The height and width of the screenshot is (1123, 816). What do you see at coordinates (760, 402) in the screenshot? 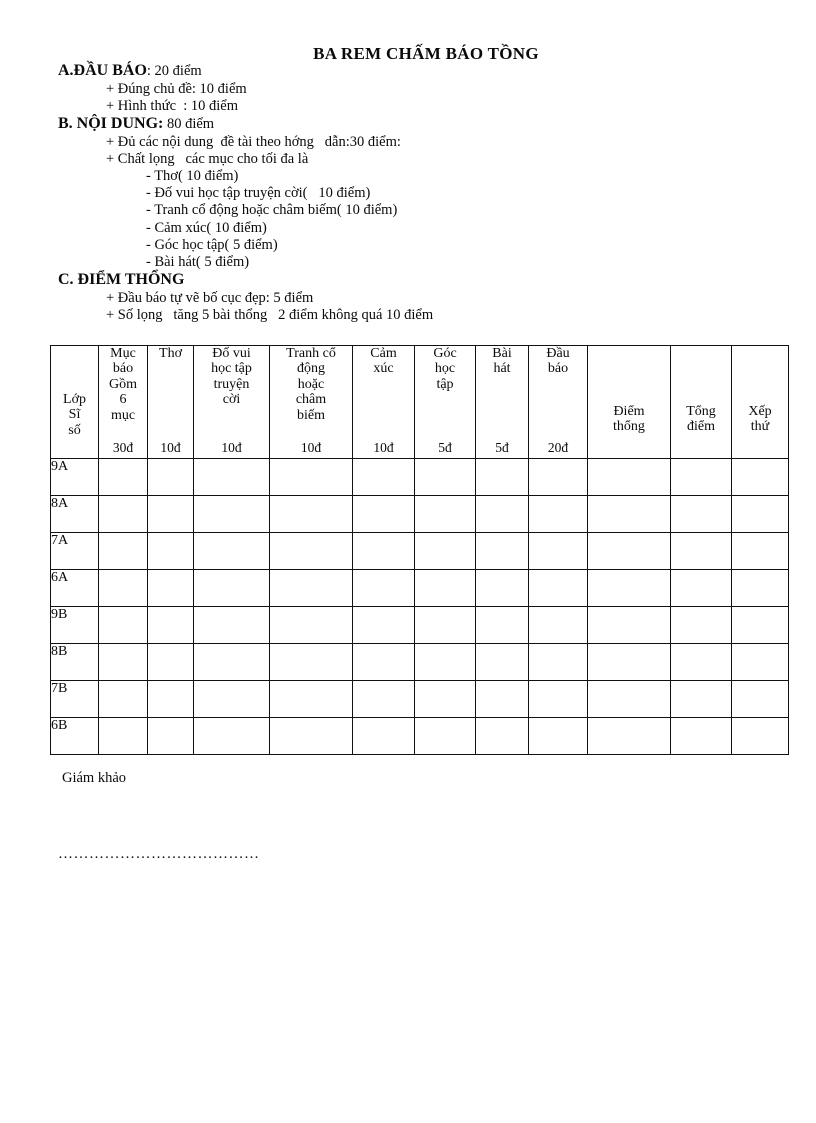
I see `column-header: Xếp thứ` at bounding box center [760, 402].